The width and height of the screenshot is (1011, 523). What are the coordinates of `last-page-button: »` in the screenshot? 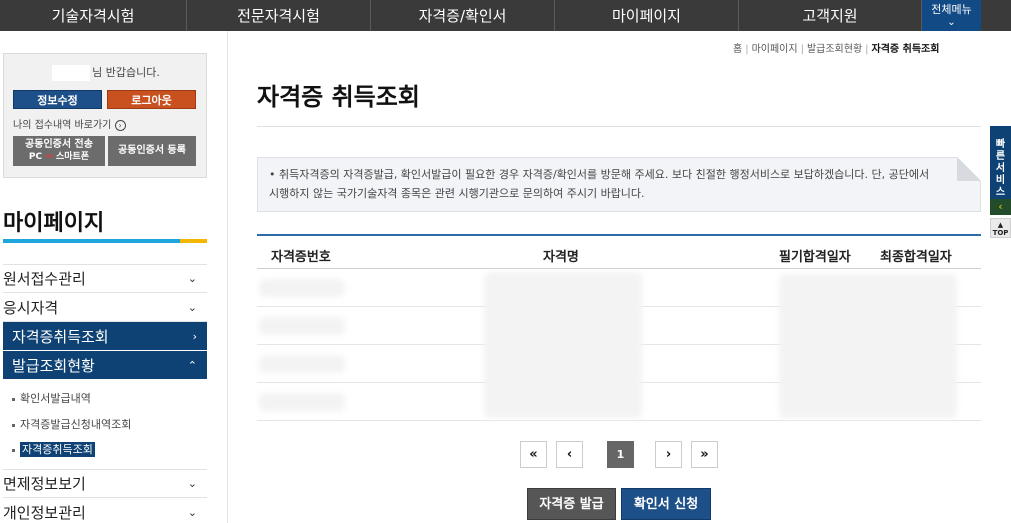 It's located at (704, 454).